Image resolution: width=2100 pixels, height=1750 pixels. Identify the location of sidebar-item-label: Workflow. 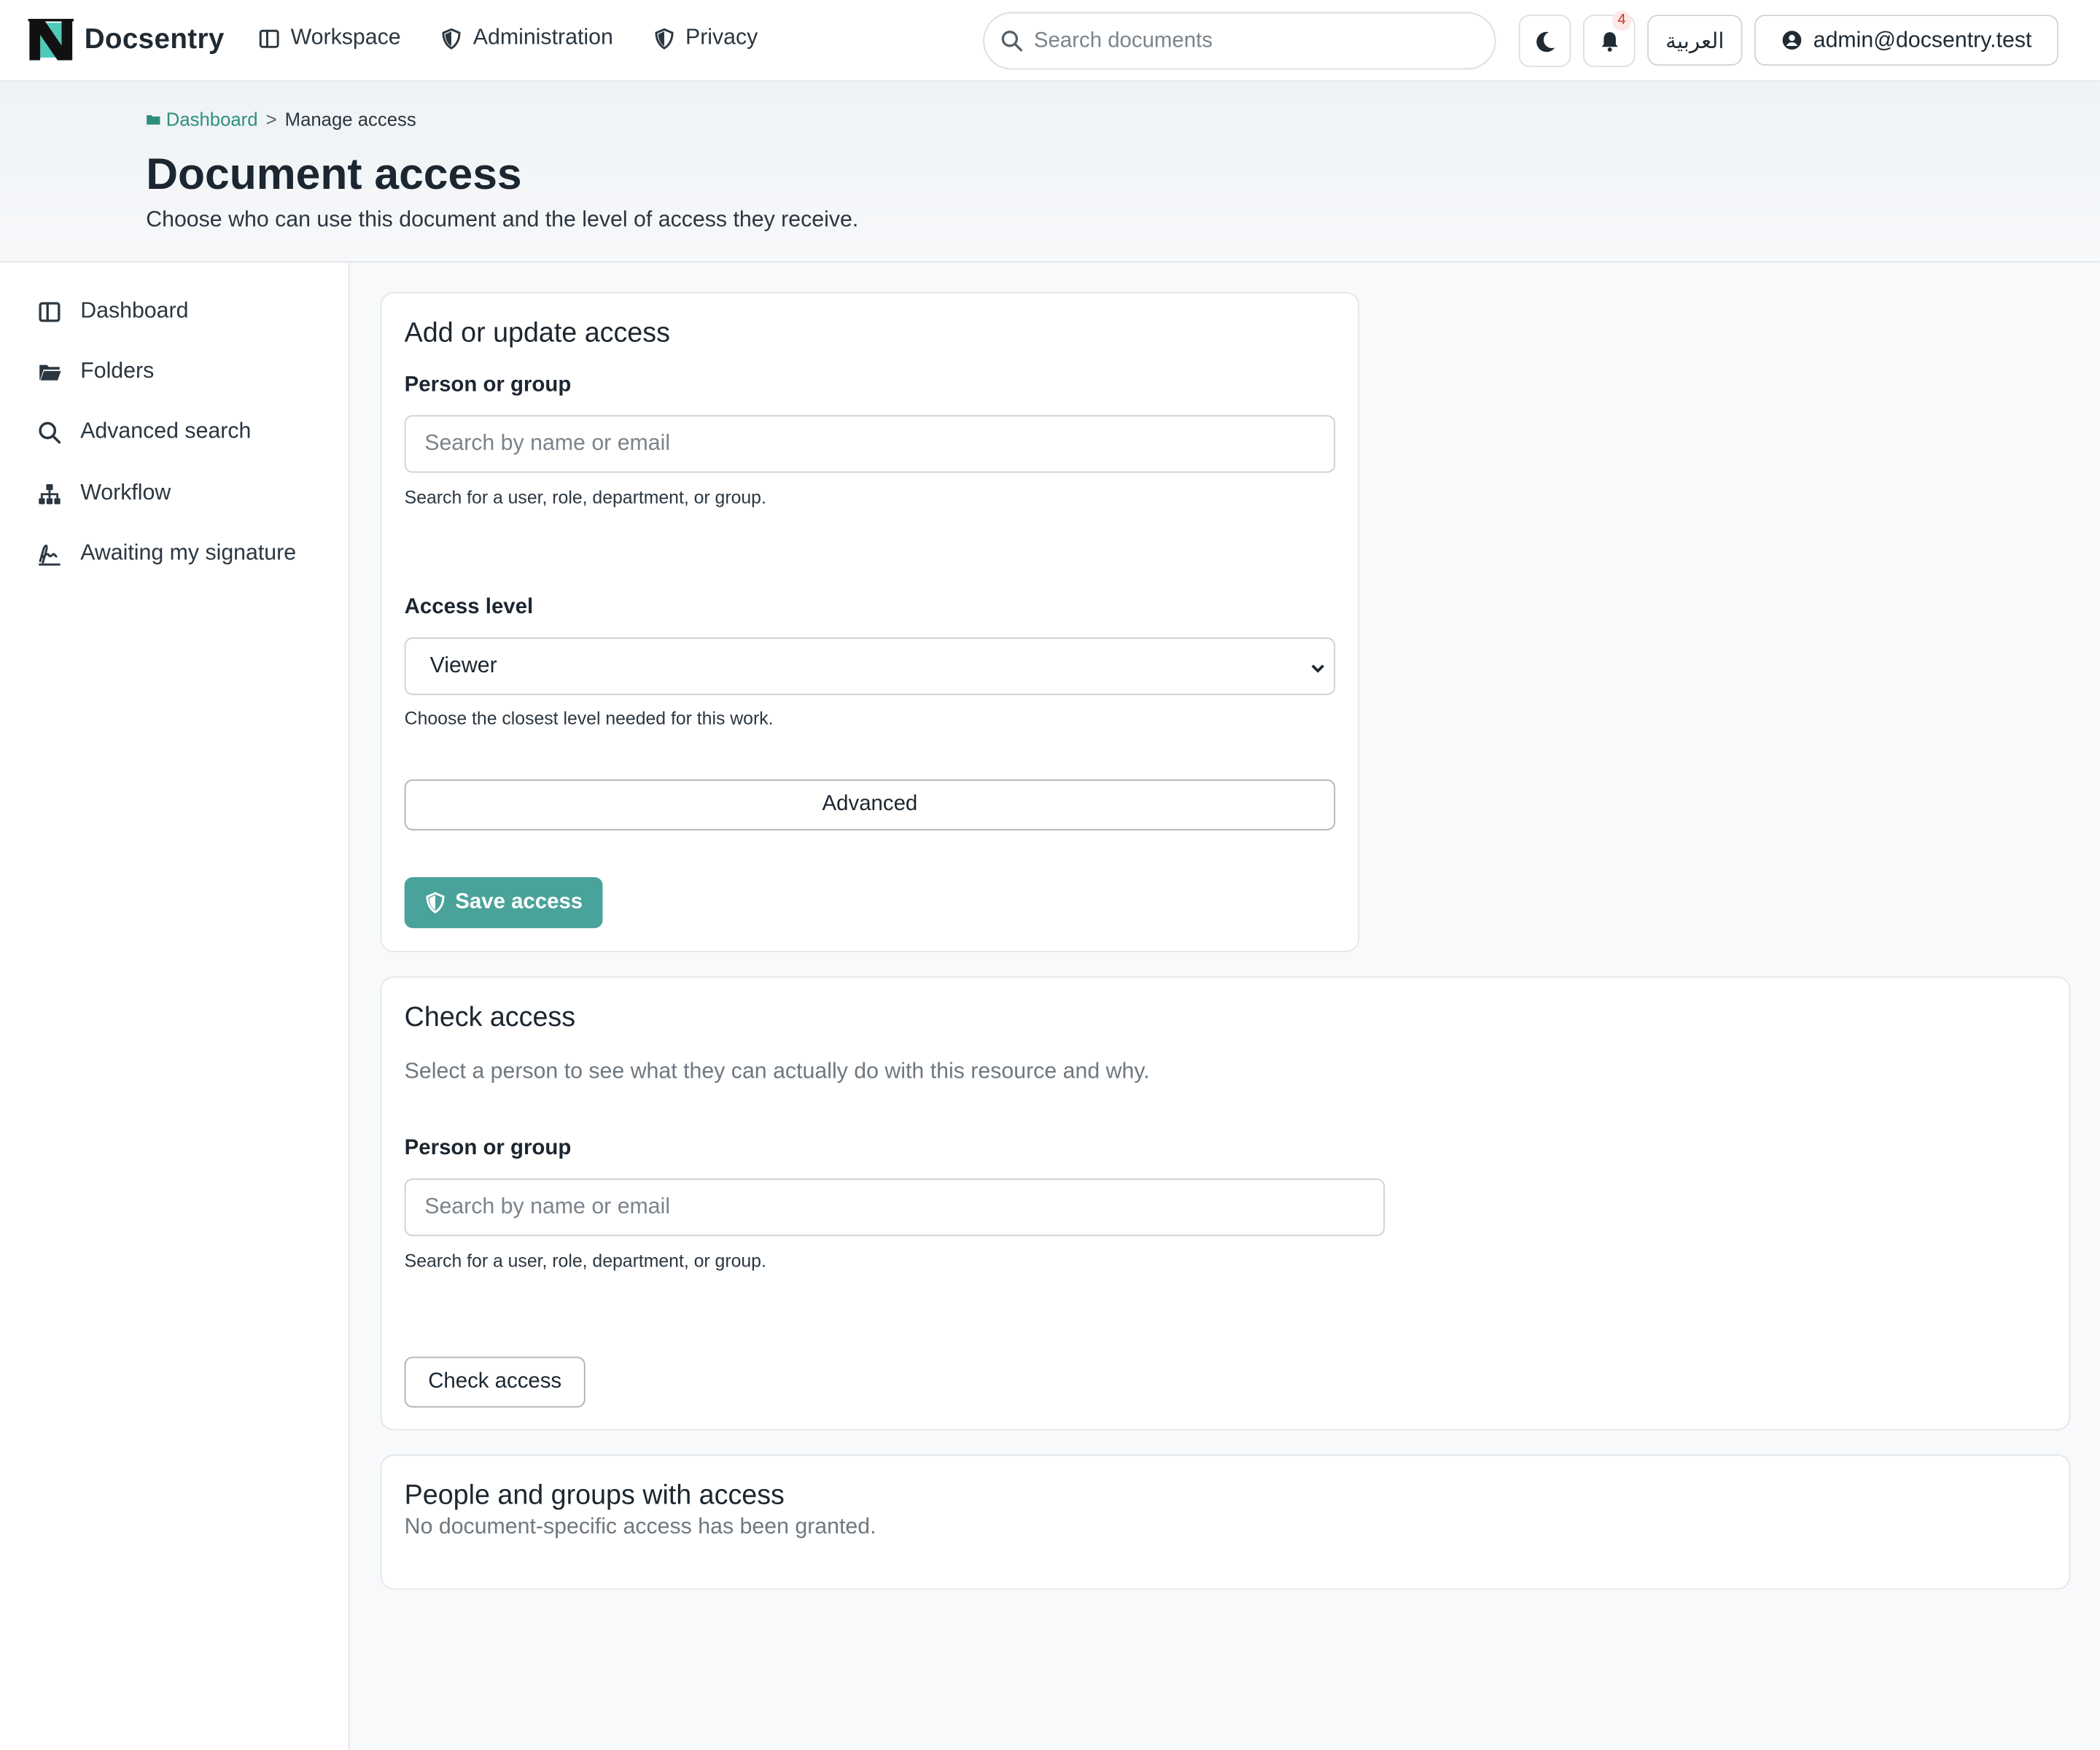
(125, 493).